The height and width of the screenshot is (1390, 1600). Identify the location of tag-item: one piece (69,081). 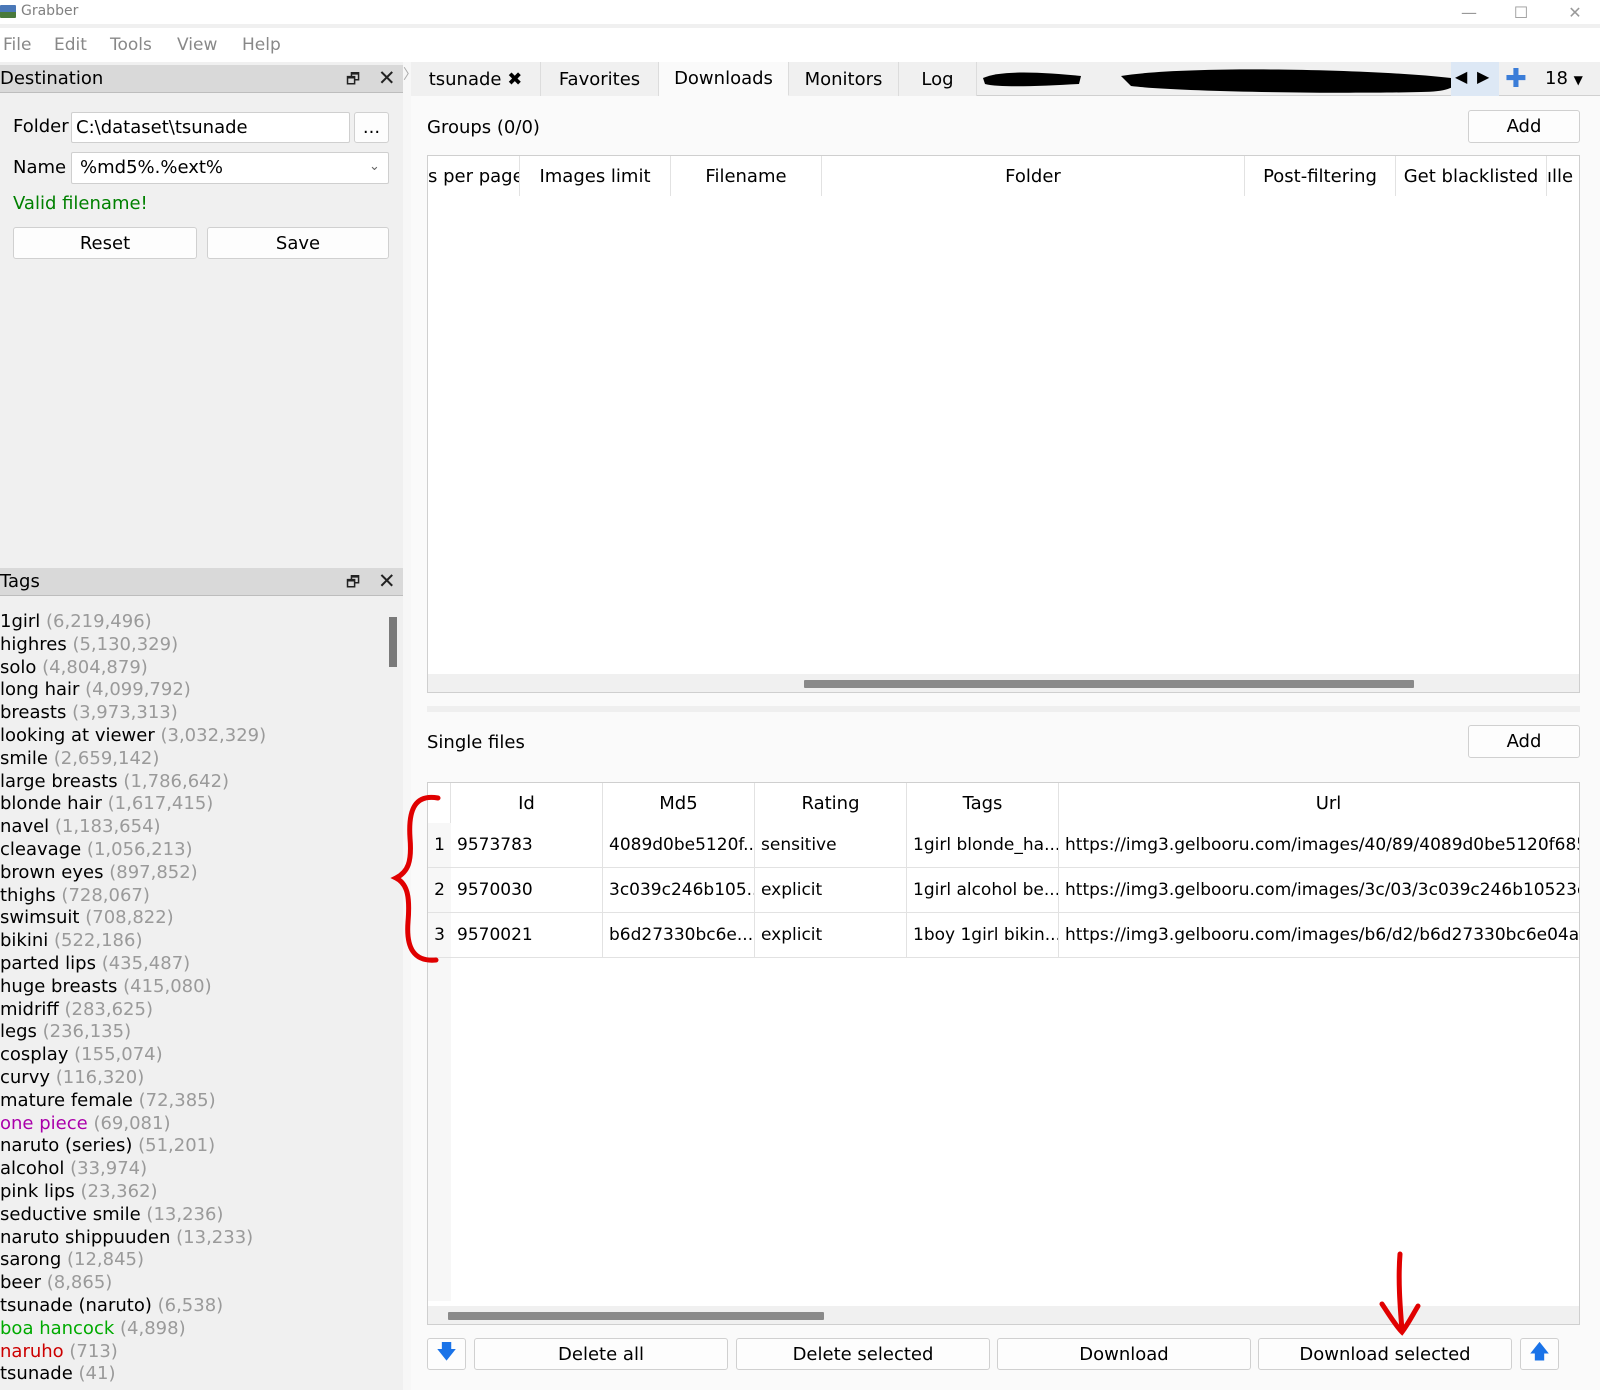
(85, 1123).